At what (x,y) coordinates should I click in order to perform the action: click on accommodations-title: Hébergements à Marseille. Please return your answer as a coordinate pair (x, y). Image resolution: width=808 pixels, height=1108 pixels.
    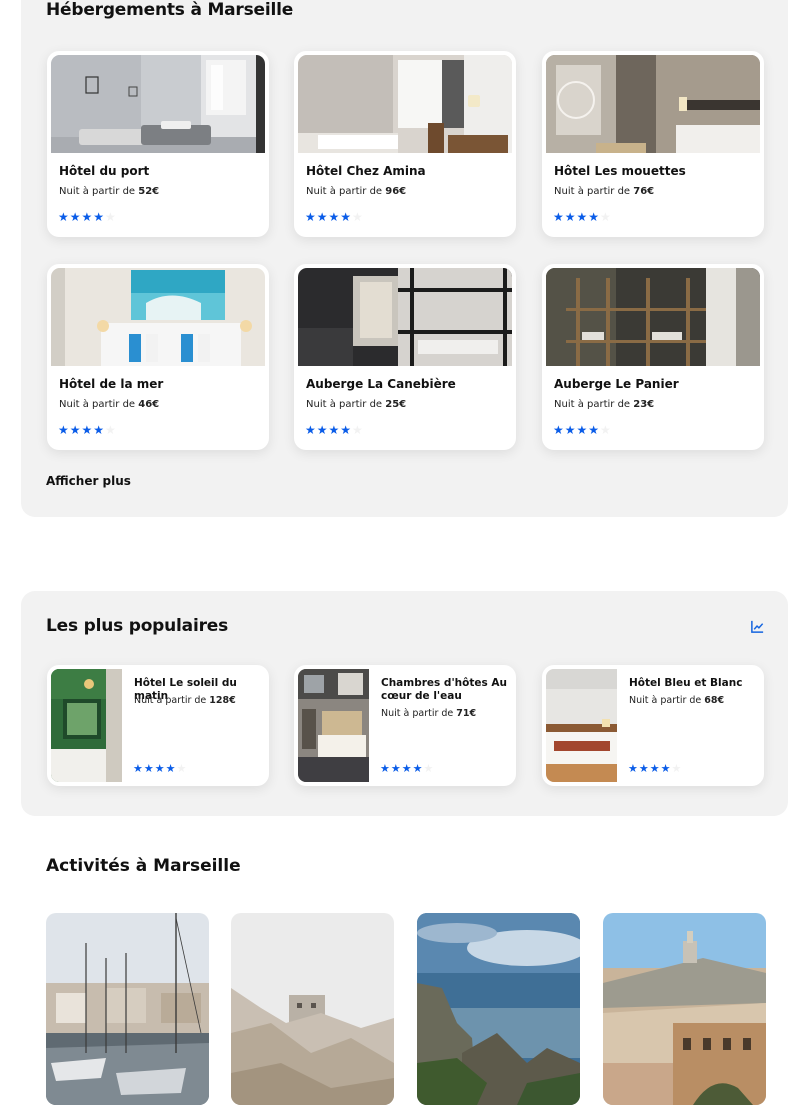
    Looking at the image, I should click on (170, 10).